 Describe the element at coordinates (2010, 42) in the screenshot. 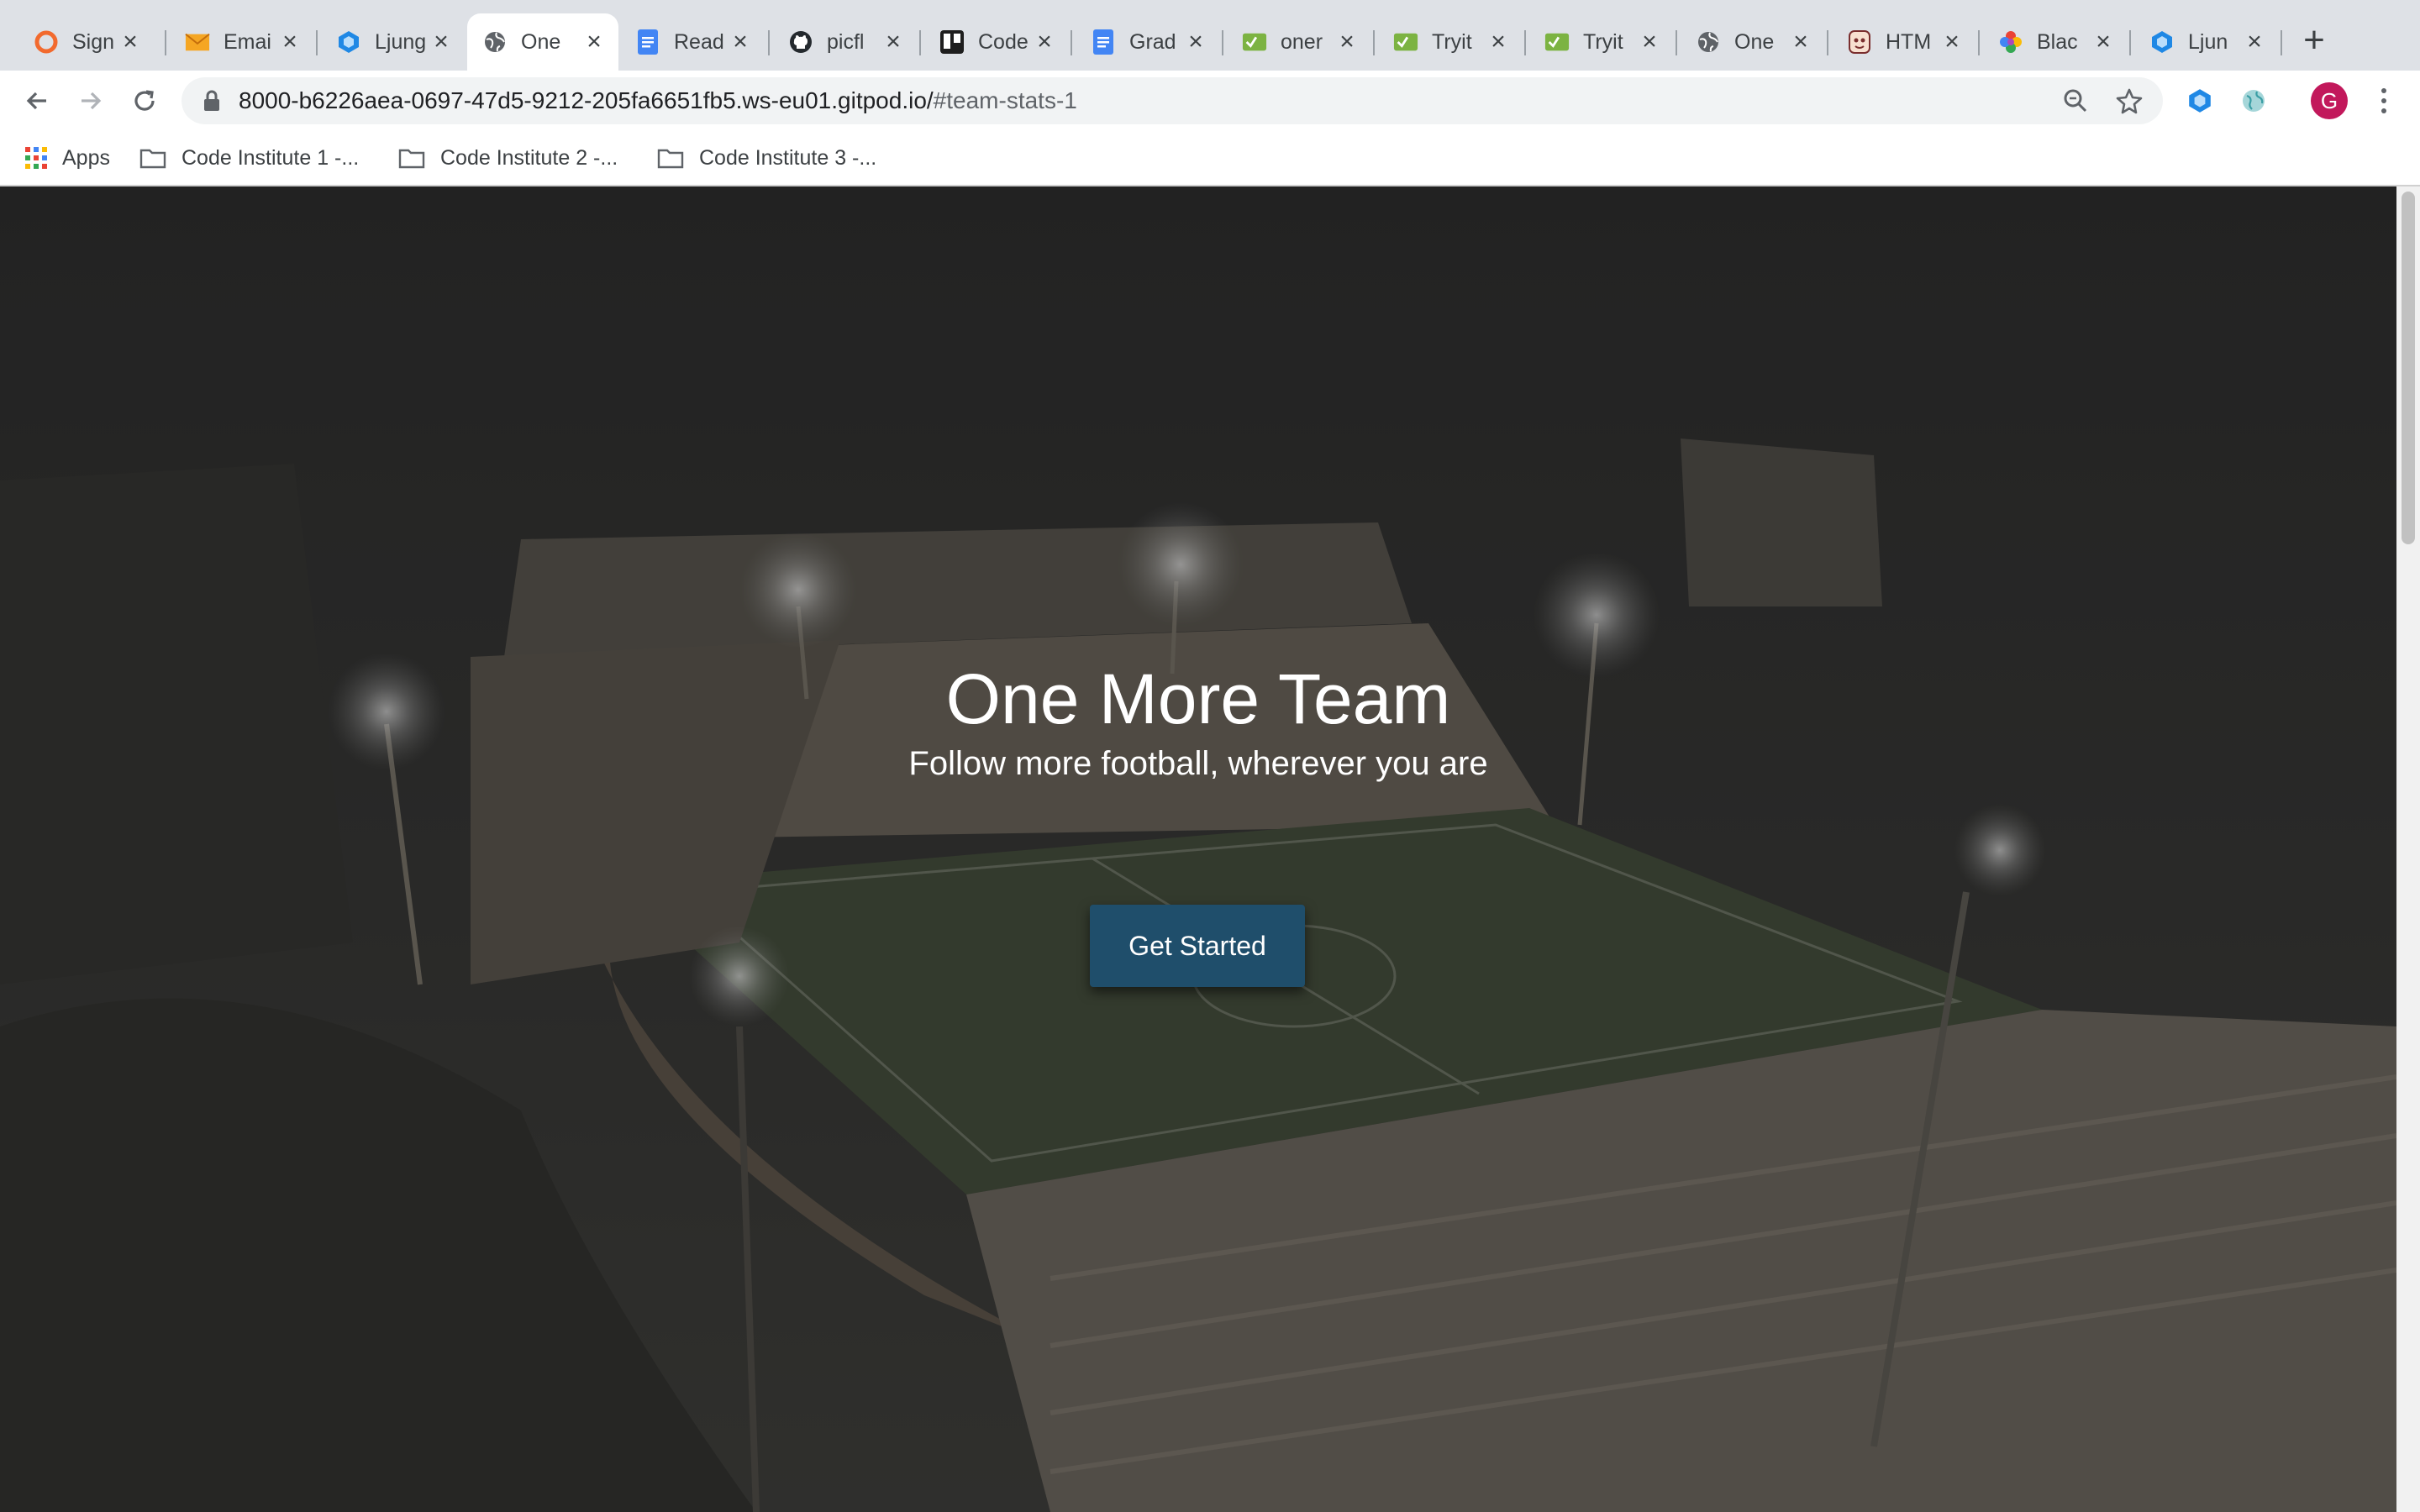

I see `pinwheel-icon` at that location.